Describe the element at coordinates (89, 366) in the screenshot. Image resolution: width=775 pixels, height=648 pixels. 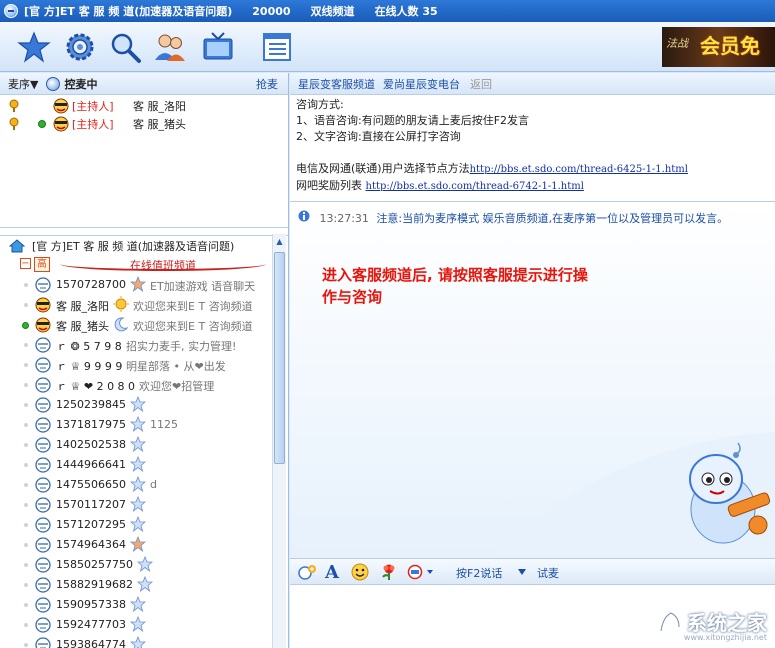
I see `user-name: ｒ ♕ 9 9 9 9` at that location.